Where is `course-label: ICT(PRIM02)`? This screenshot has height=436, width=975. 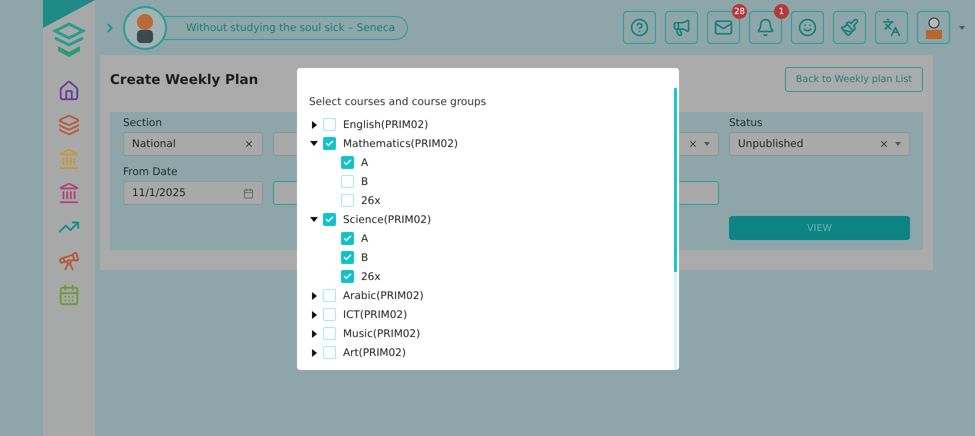 course-label: ICT(PRIM02) is located at coordinates (375, 314).